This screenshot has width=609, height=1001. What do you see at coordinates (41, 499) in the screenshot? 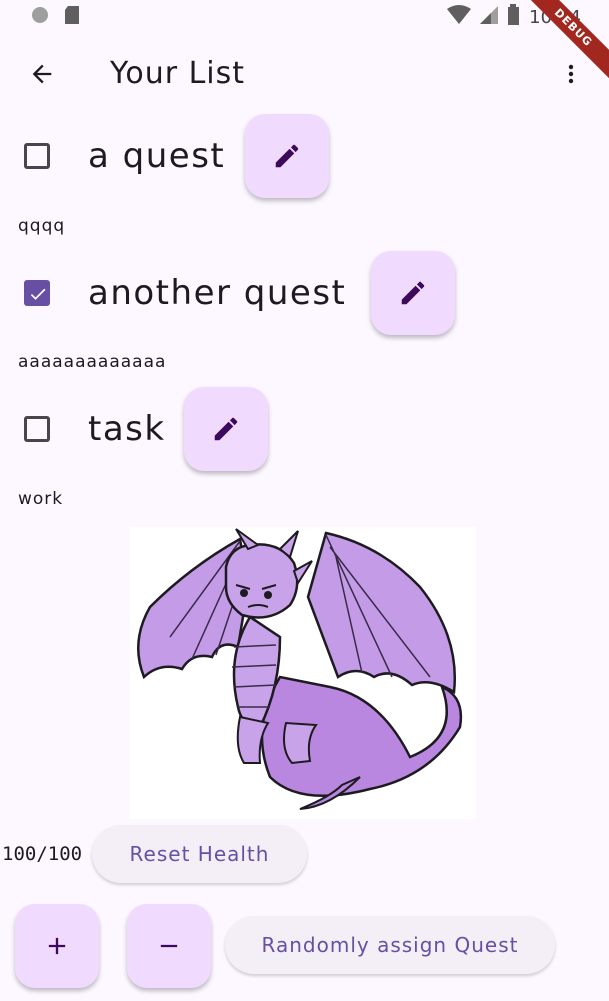
I see `quest-description: work` at bounding box center [41, 499].